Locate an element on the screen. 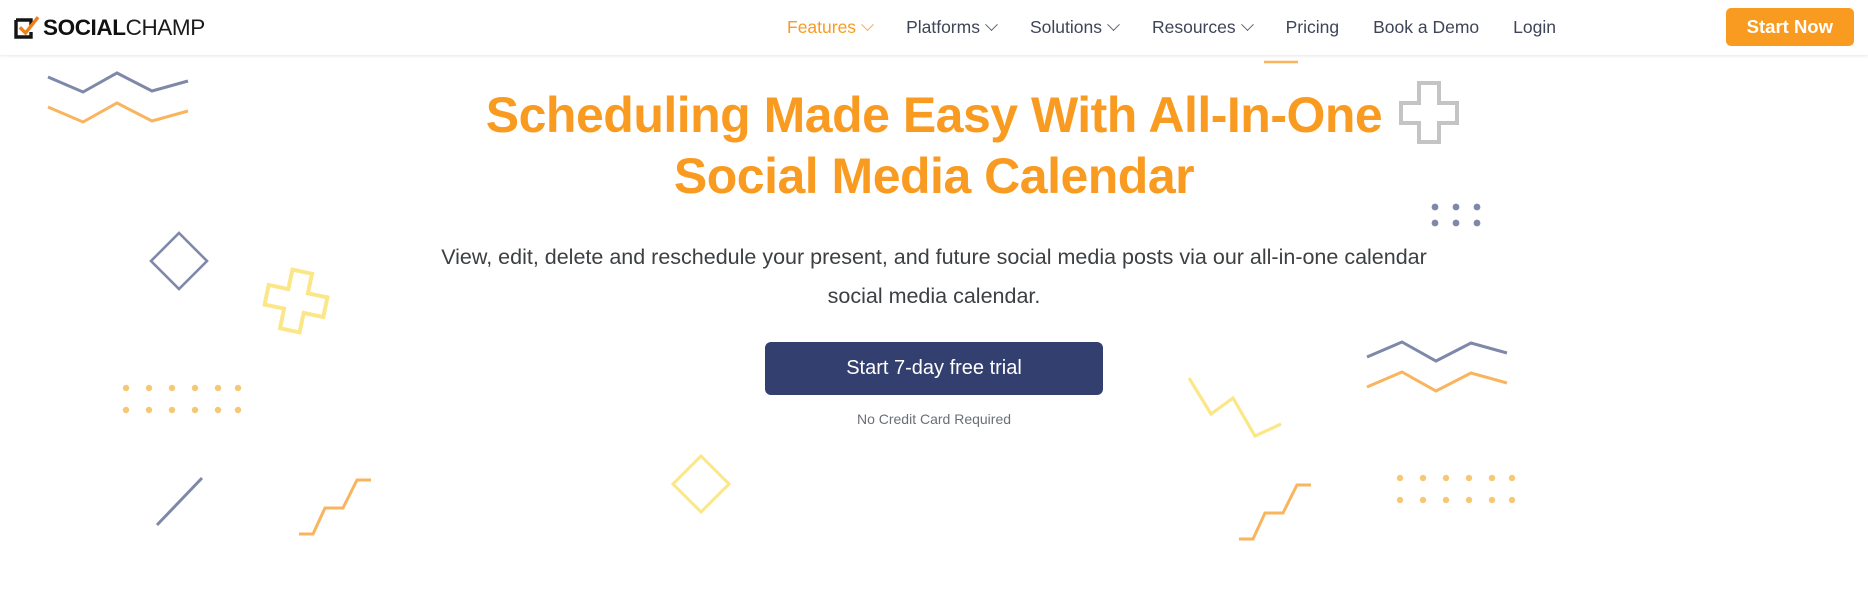 This screenshot has height=608, width=1868. start-now-button: Start Now is located at coordinates (1789, 27).